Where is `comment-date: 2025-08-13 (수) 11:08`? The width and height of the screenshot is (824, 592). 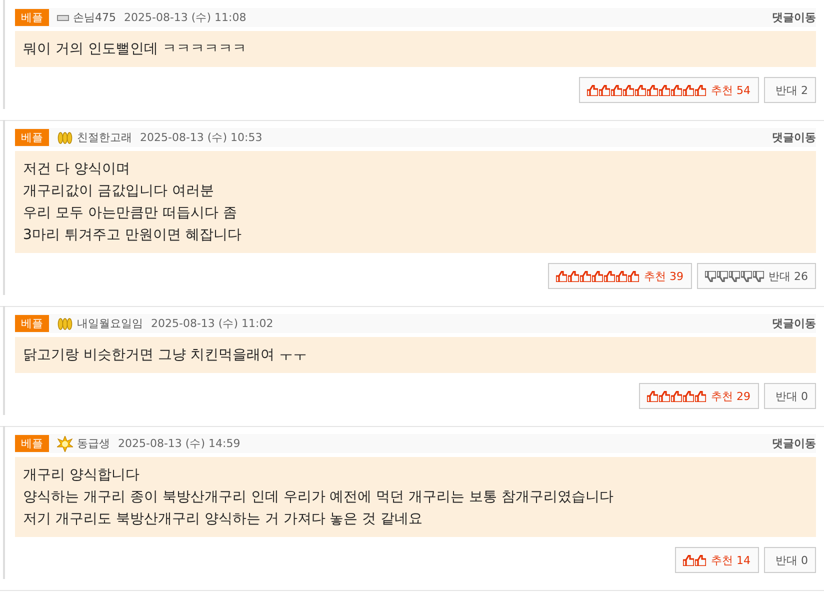 comment-date: 2025-08-13 (수) 11:08 is located at coordinates (185, 17).